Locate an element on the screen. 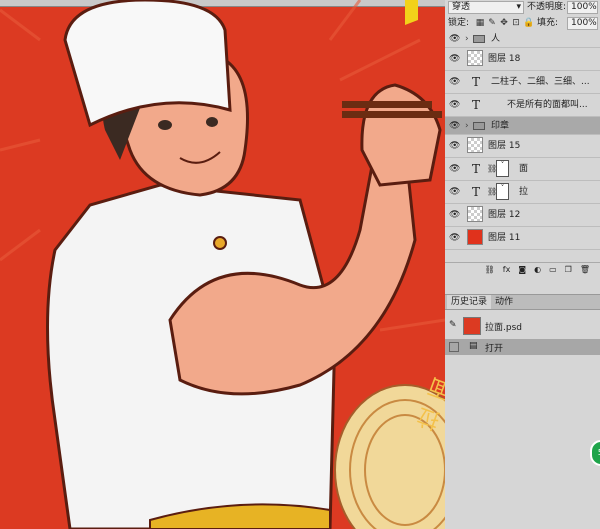 The width and height of the screenshot is (600, 529). history-tabs: 历史记录 动作 is located at coordinates (522, 302).